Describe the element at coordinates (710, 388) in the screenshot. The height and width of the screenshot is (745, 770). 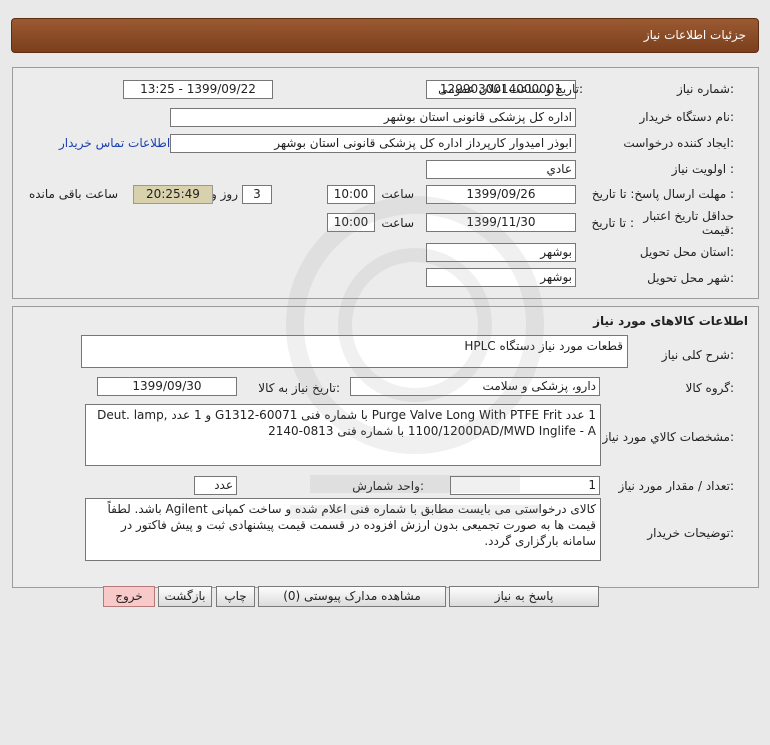
I see `group-label: گروه کالا:` at that location.